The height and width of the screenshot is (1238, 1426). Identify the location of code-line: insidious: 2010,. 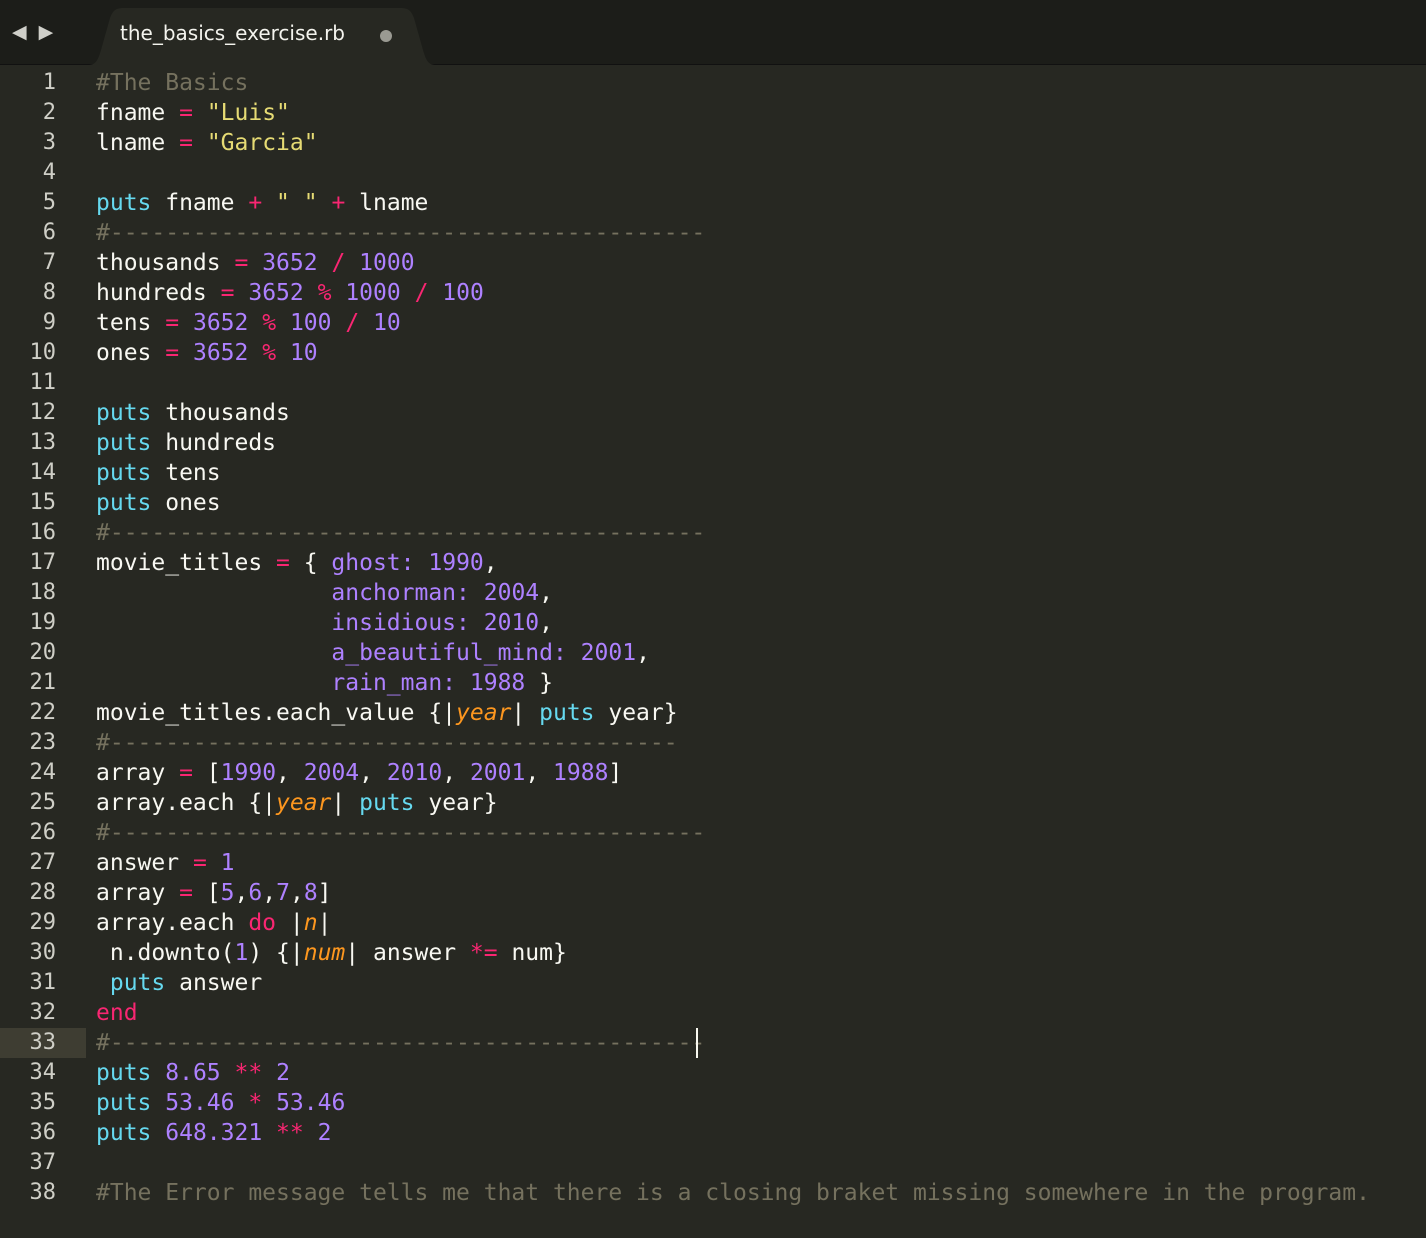
(761, 623).